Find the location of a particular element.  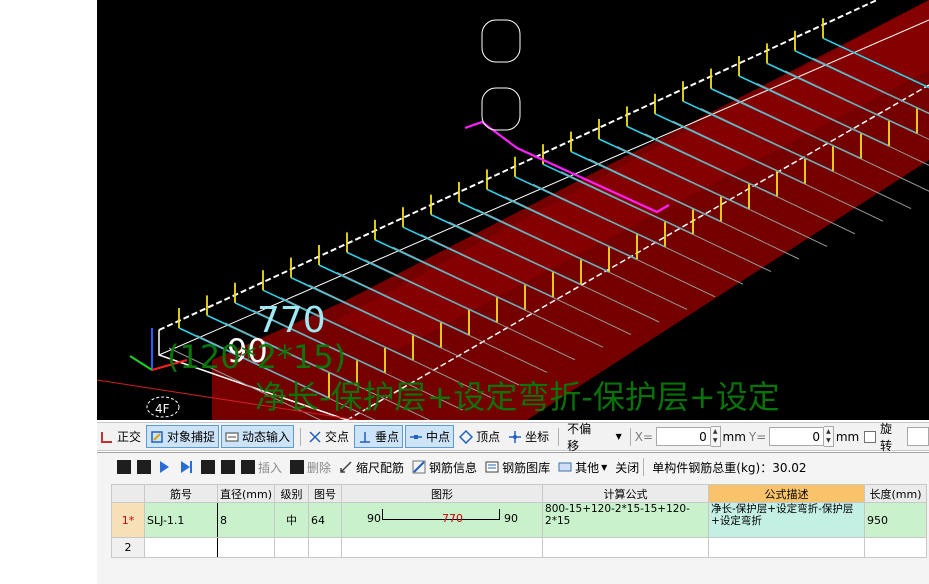

shape-cell is located at coordinates (442, 547).